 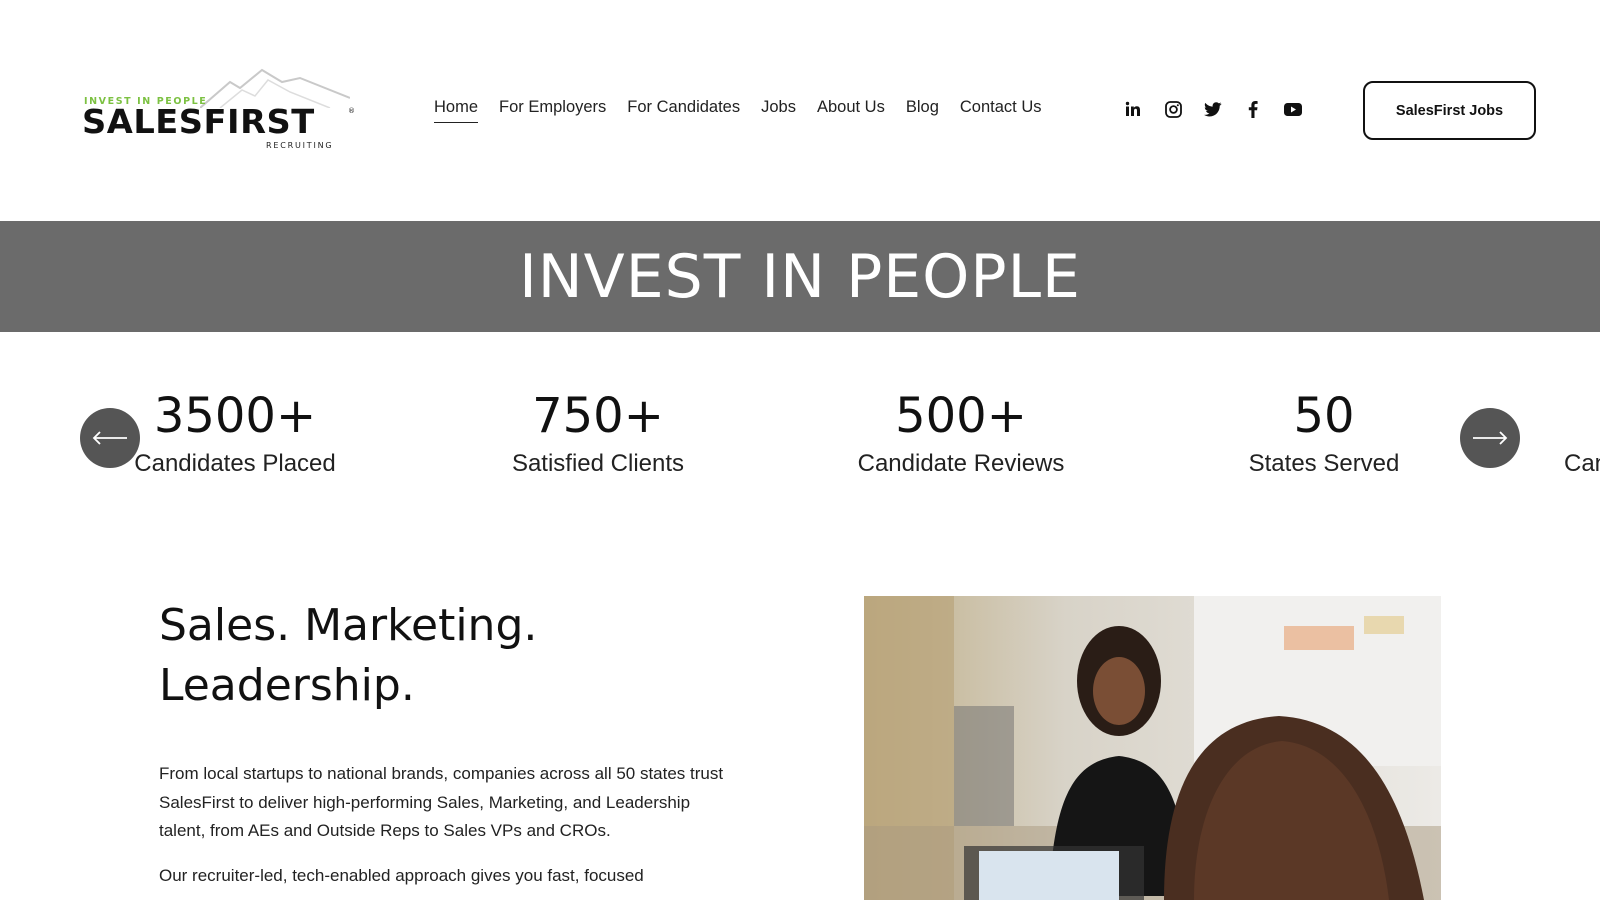 I want to click on nav-home: Home, so click(x=456, y=110).